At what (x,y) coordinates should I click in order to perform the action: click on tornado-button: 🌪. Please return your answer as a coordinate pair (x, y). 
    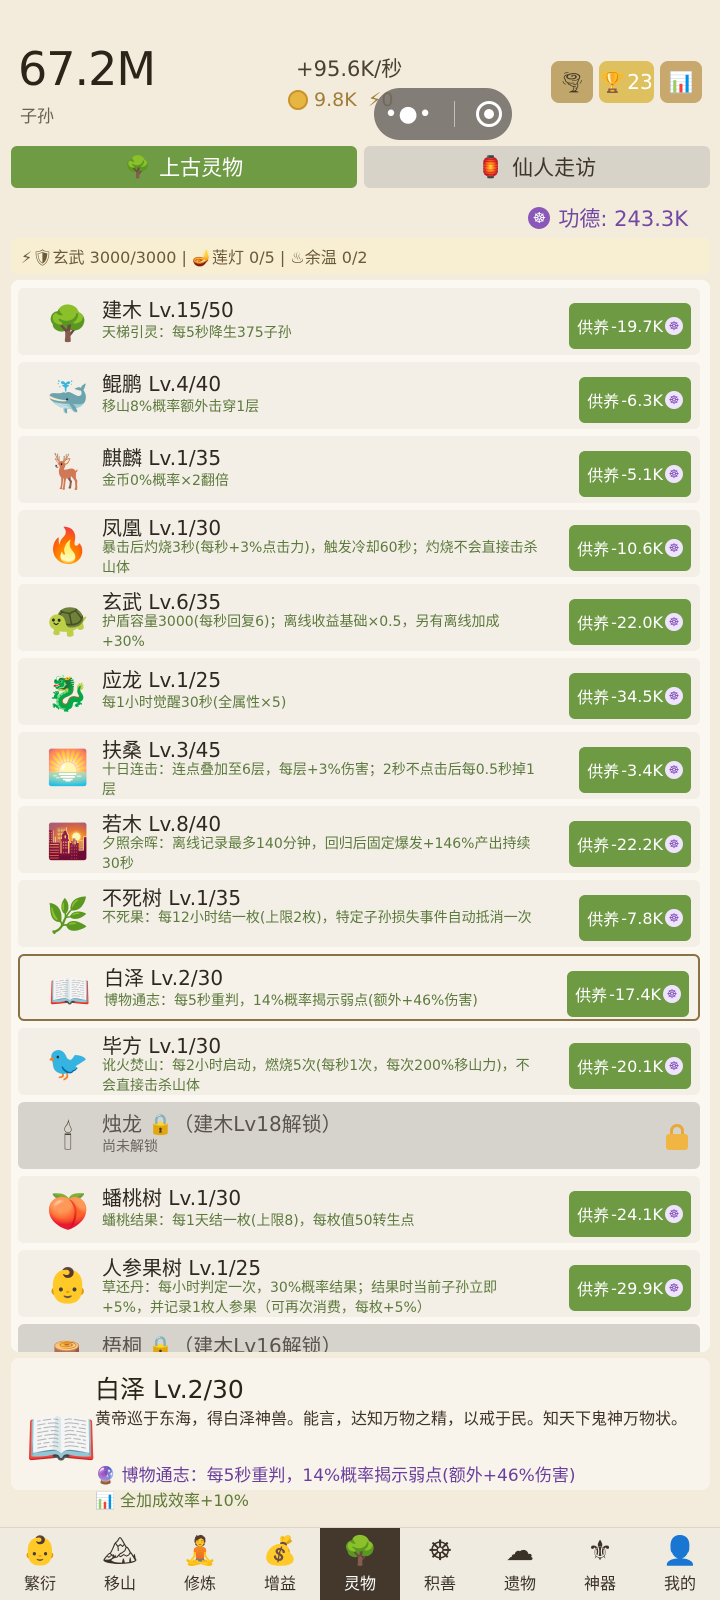
    Looking at the image, I should click on (572, 82).